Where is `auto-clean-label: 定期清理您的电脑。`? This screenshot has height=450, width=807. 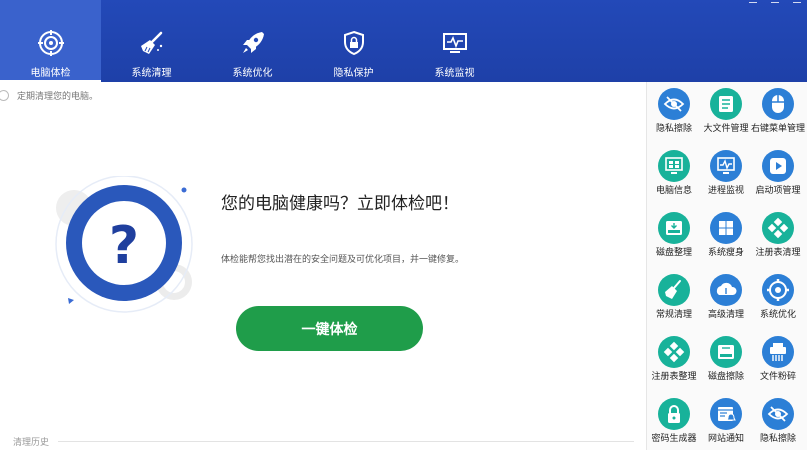 auto-clean-label: 定期清理您的电脑。 is located at coordinates (58, 97).